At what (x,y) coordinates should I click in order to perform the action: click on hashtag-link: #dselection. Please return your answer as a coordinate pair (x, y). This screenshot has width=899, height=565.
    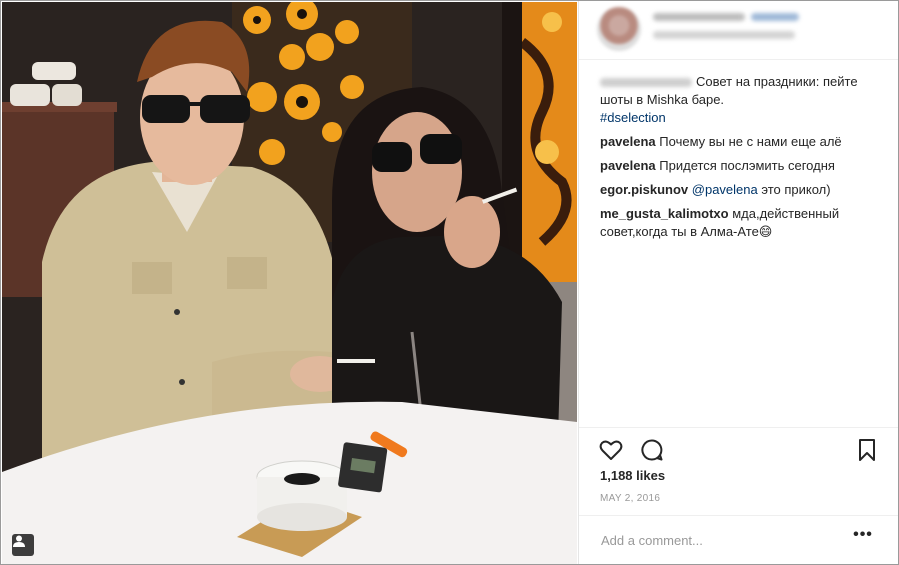
    Looking at the image, I should click on (745, 118).